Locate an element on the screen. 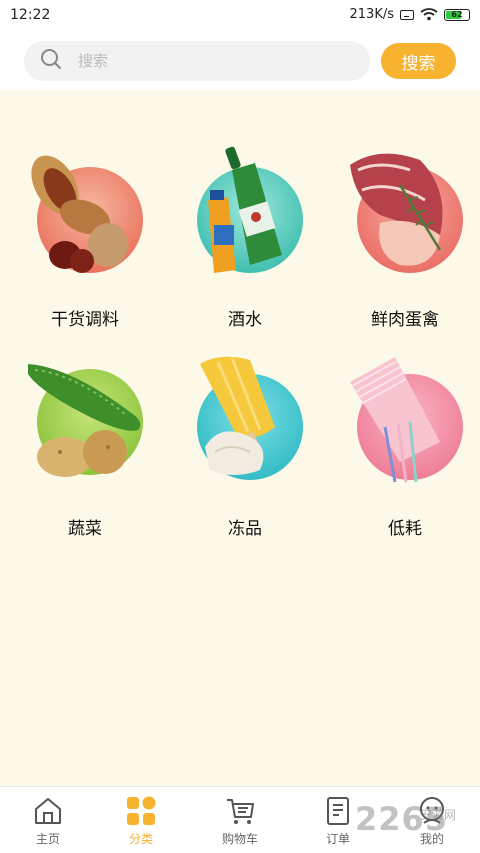  watermark-sub: 安游网 is located at coordinates (438, 815).